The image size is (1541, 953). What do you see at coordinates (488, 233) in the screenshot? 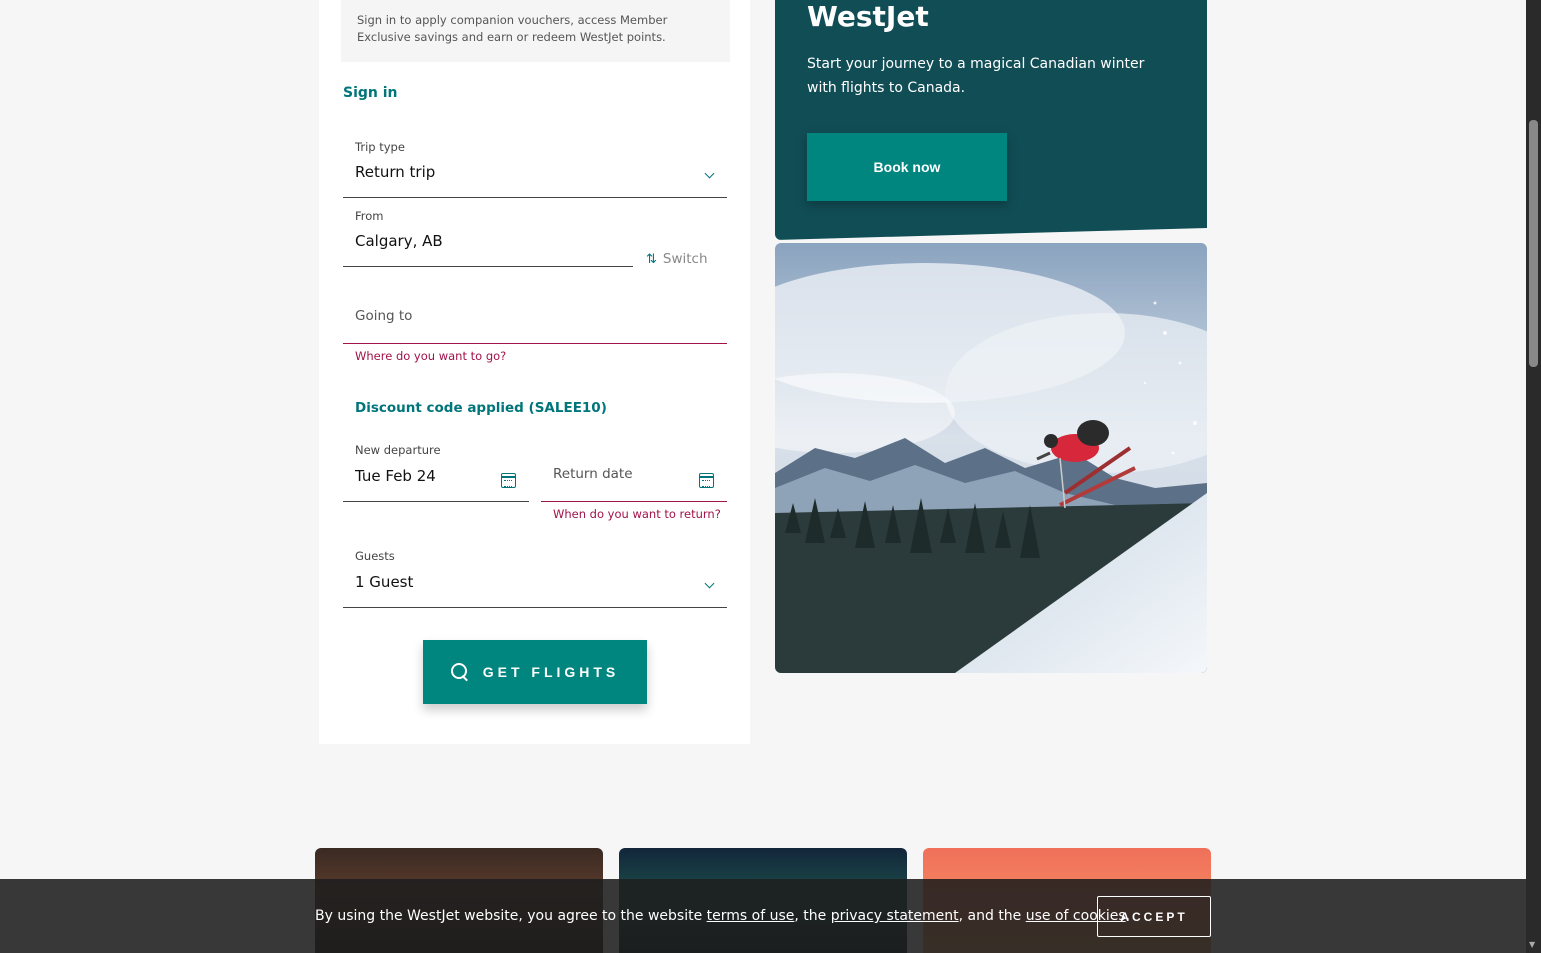
I see `from-field: From Calgary, AB` at bounding box center [488, 233].